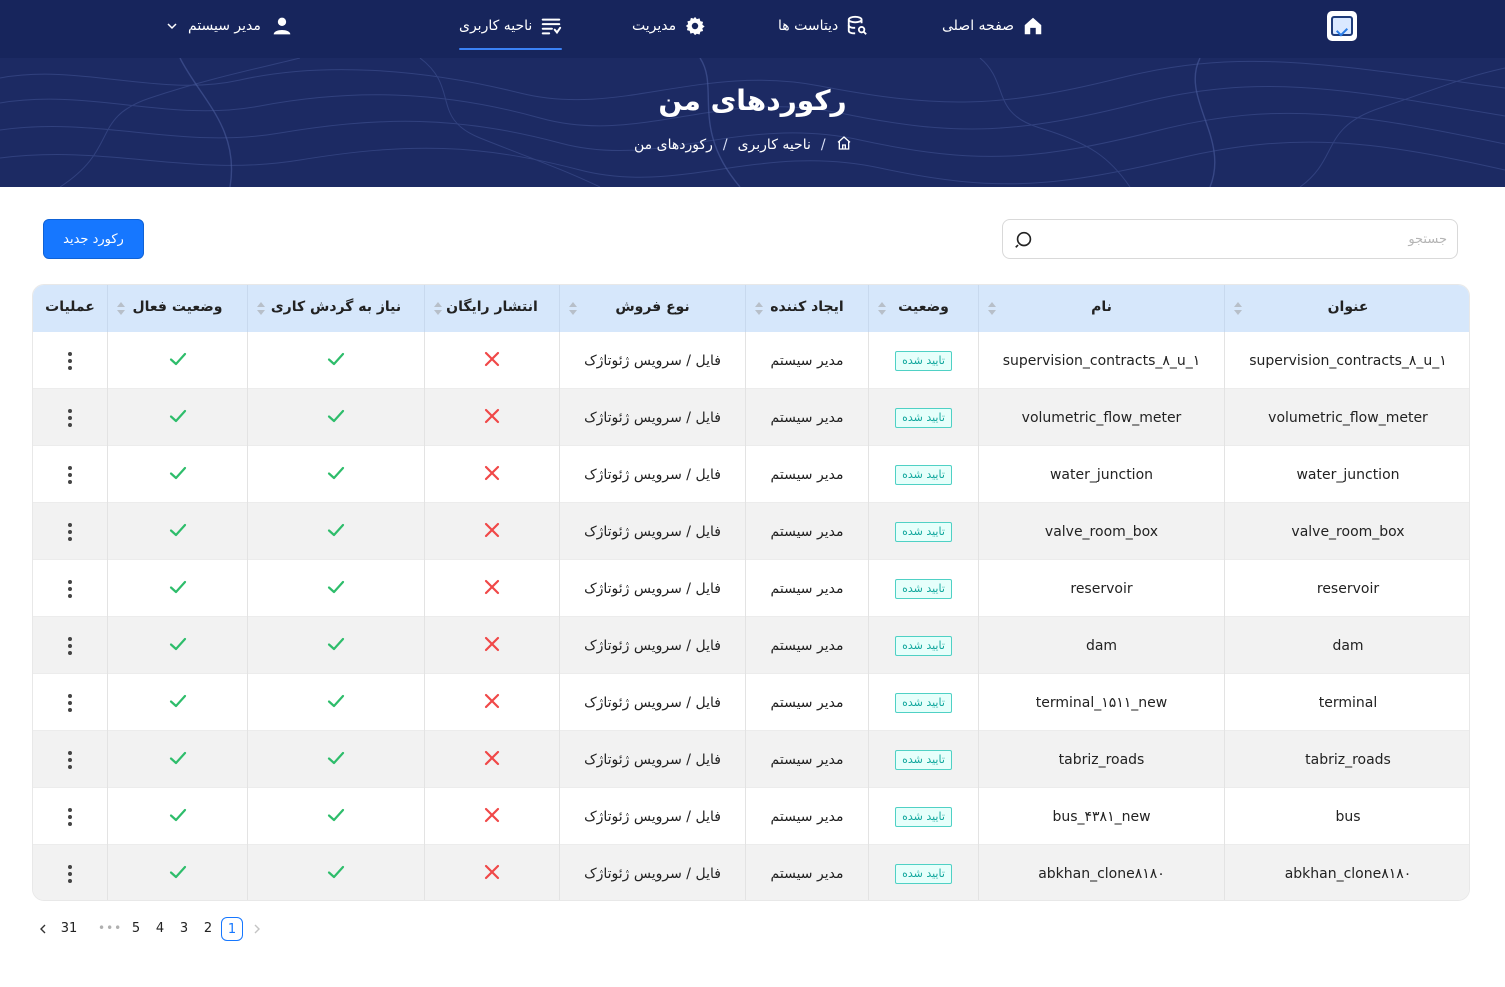 The image size is (1505, 987). Describe the element at coordinates (844, 145) in the screenshot. I see `breadcrumb-home-icon` at that location.